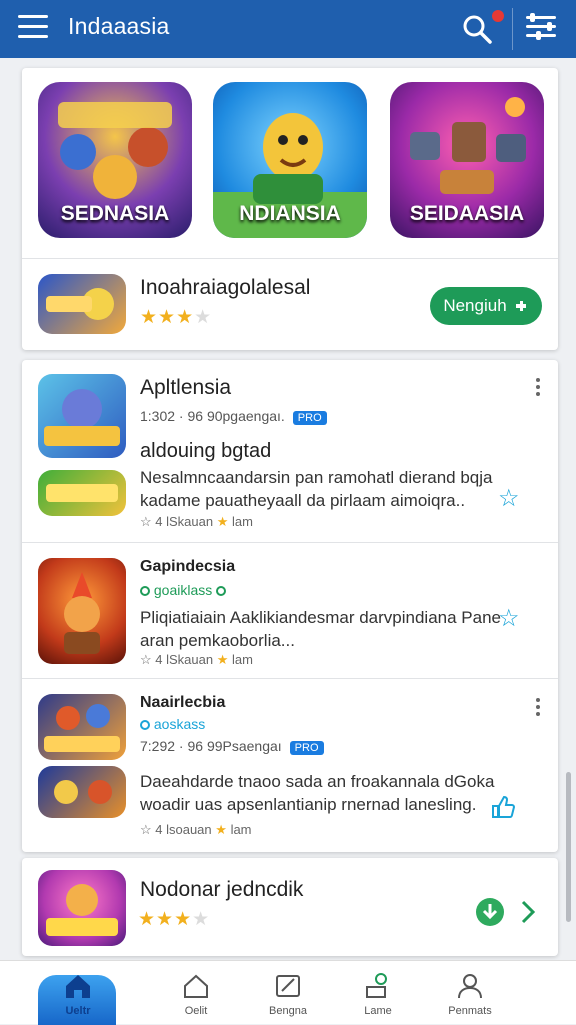 Image resolution: width=576 pixels, height=1025 pixels. Describe the element at coordinates (288, 29) in the screenshot. I see `app-bar: Indaaasia` at that location.